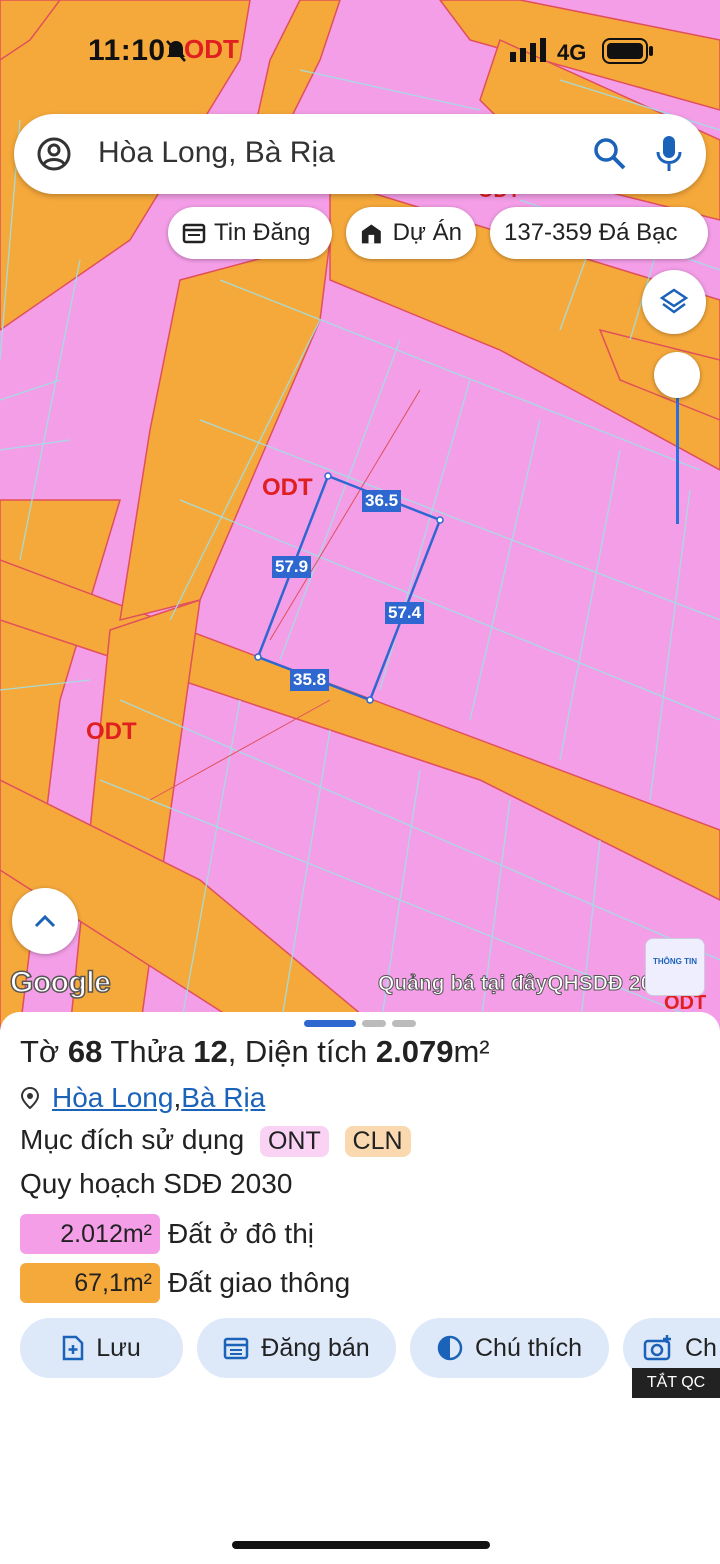 This screenshot has height=1564, width=720. What do you see at coordinates (360, 52) in the screenshot?
I see `status-bar: 11:10 4G` at bounding box center [360, 52].